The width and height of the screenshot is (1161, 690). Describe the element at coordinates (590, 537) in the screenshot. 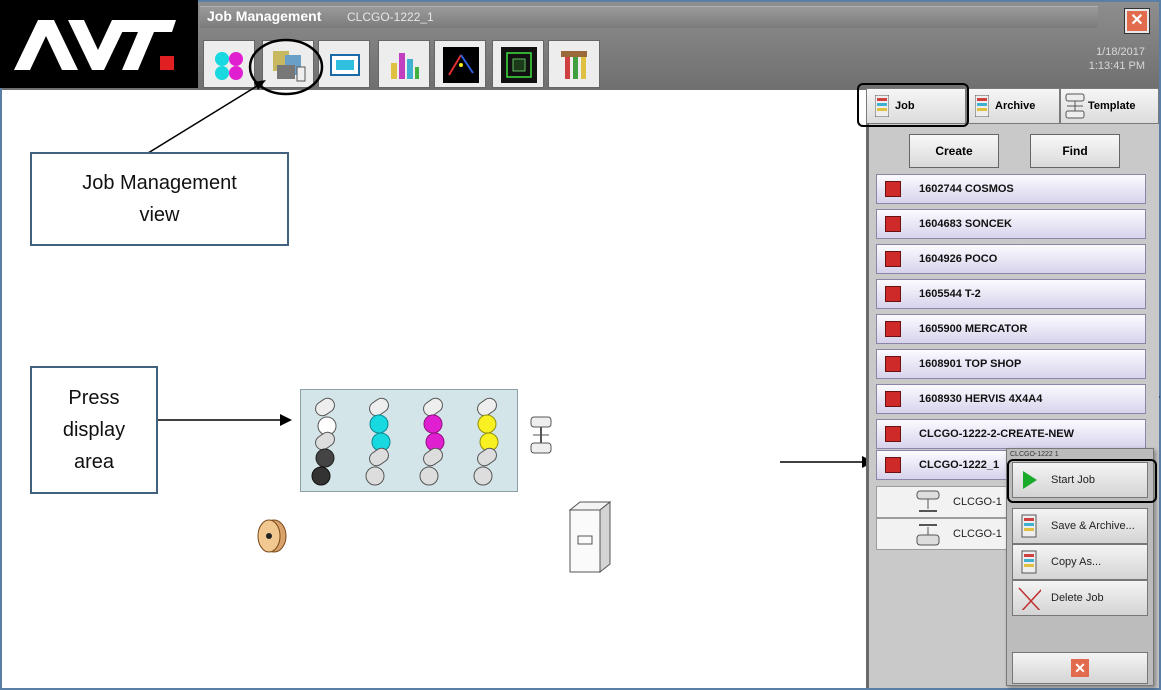

I see `cabinet-icon` at that location.